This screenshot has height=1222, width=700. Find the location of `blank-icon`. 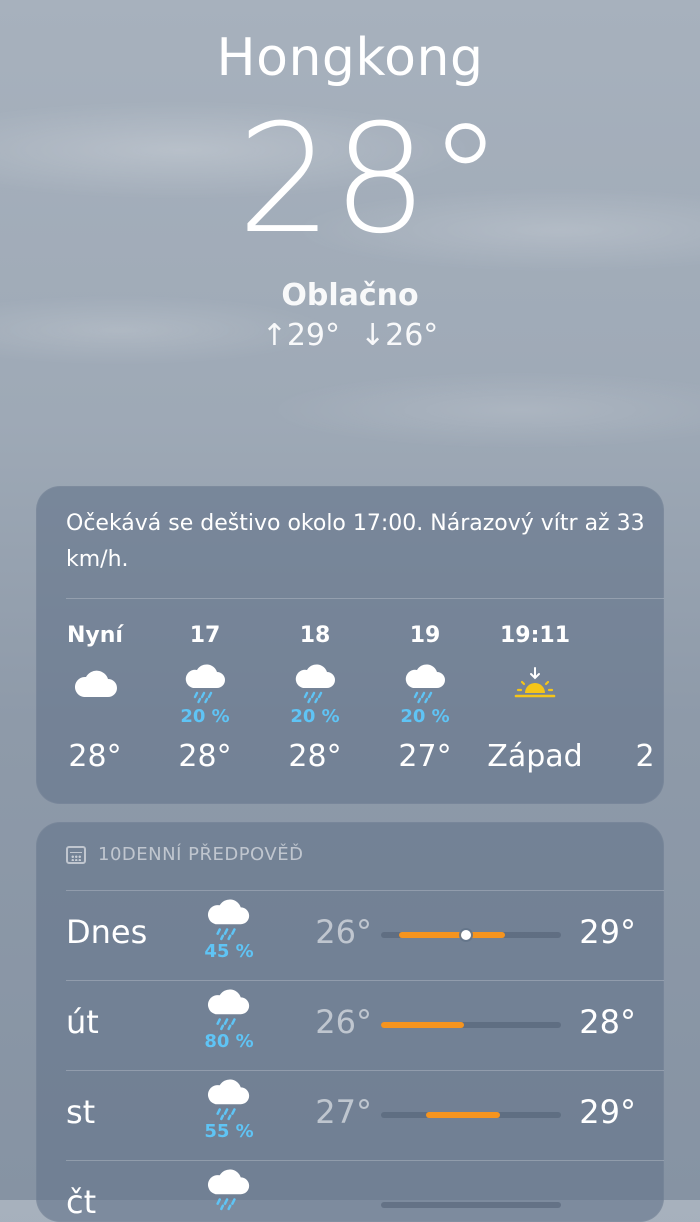

blank-icon is located at coordinates (627, 684).